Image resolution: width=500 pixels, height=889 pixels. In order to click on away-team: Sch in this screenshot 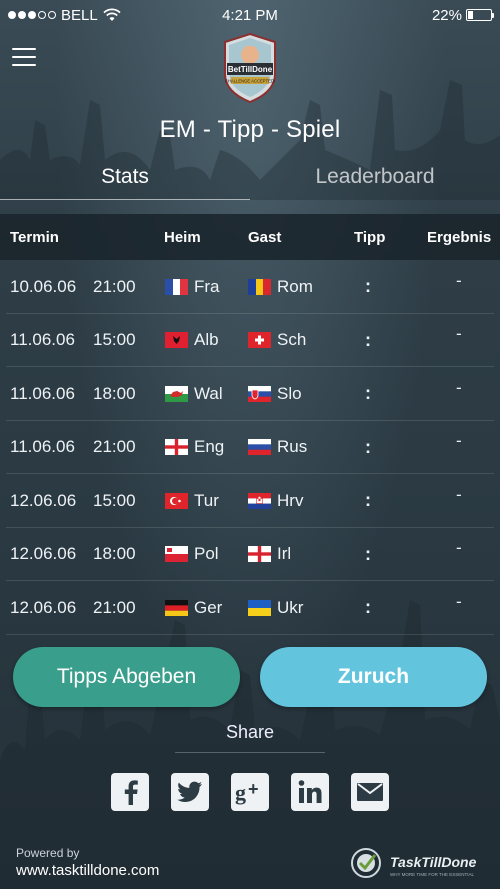, I will do `click(277, 340)`.